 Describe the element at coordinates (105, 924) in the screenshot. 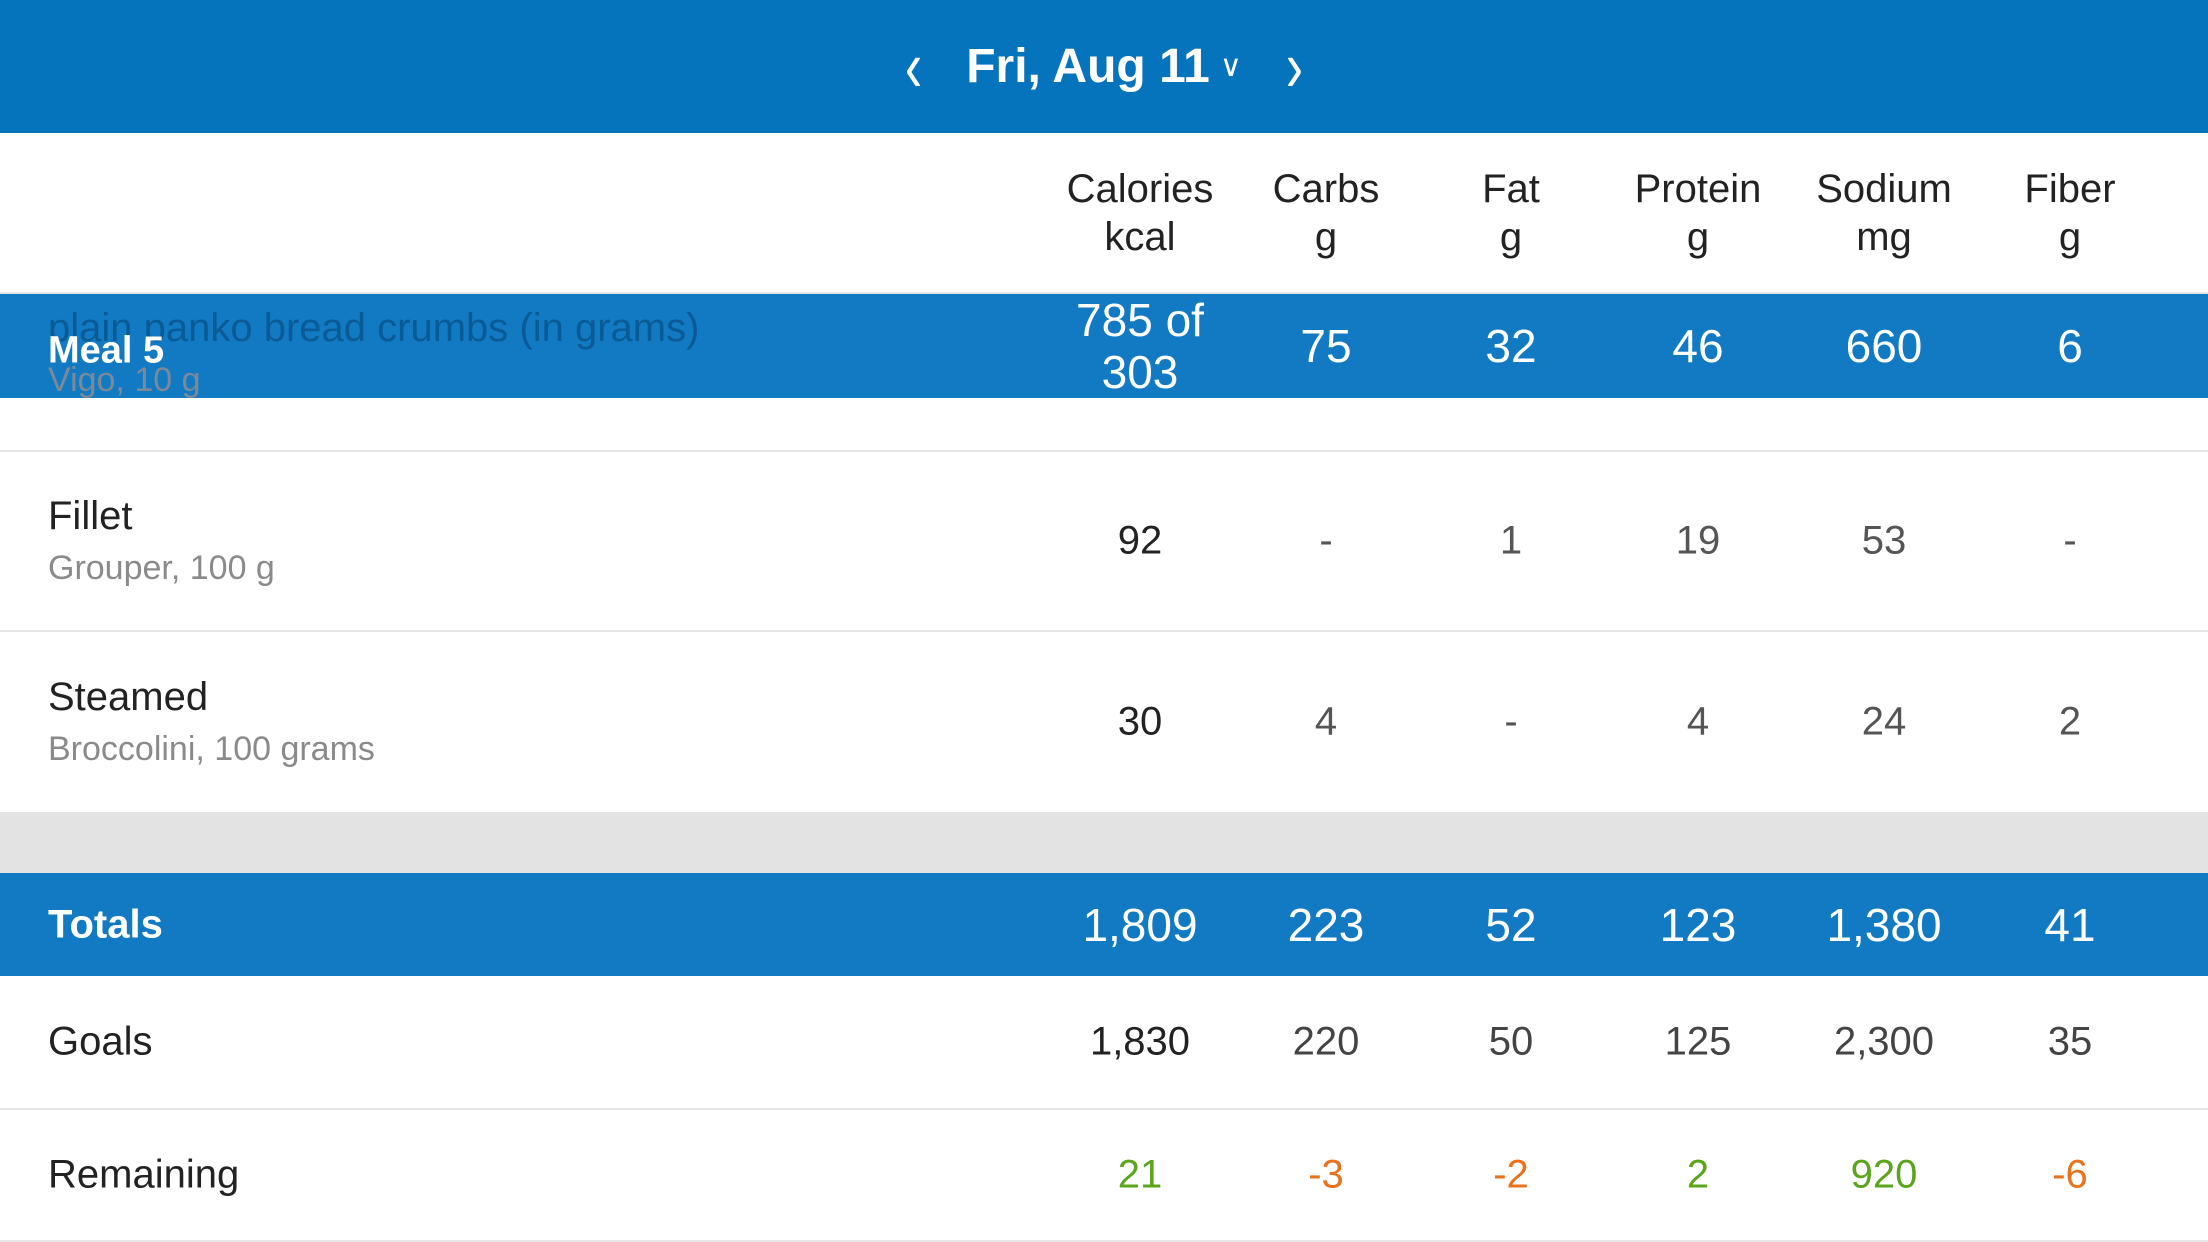

I see `totals-label: Totals` at that location.